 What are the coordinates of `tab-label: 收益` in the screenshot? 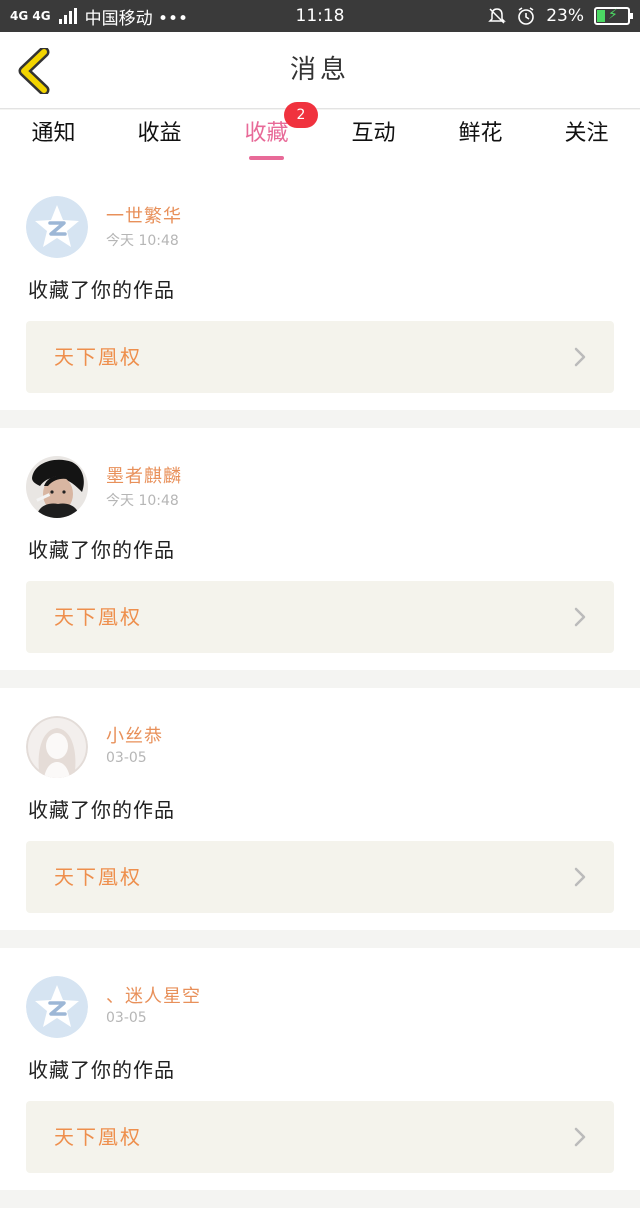 It's located at (159, 133).